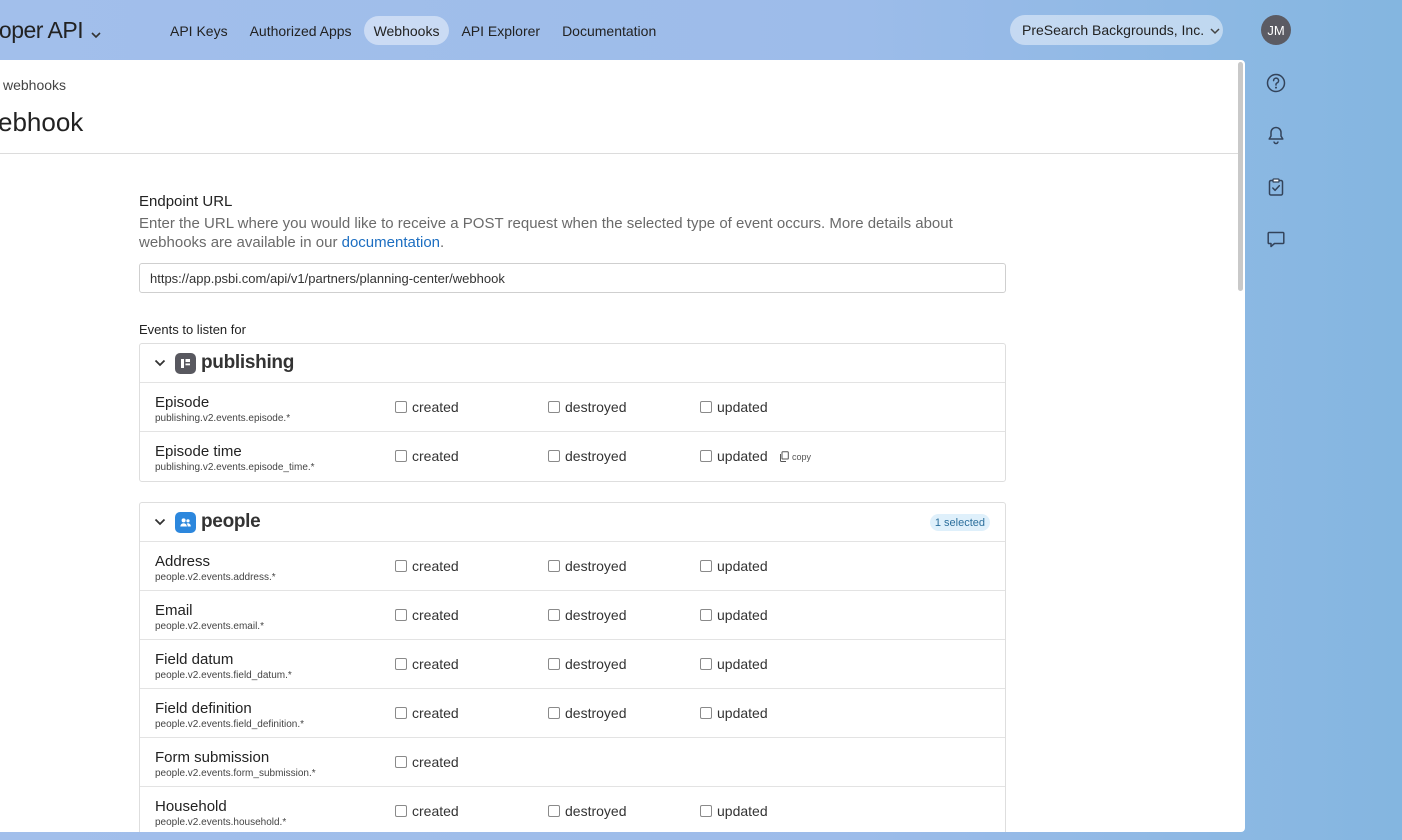  Describe the element at coordinates (1276, 239) in the screenshot. I see `chat-icon` at that location.